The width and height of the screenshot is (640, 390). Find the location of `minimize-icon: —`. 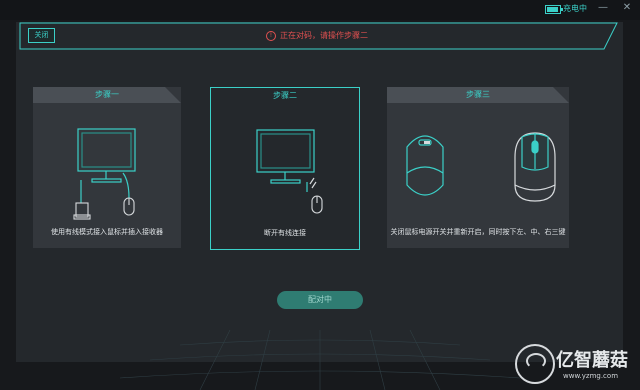

minimize-icon: — is located at coordinates (603, 8).